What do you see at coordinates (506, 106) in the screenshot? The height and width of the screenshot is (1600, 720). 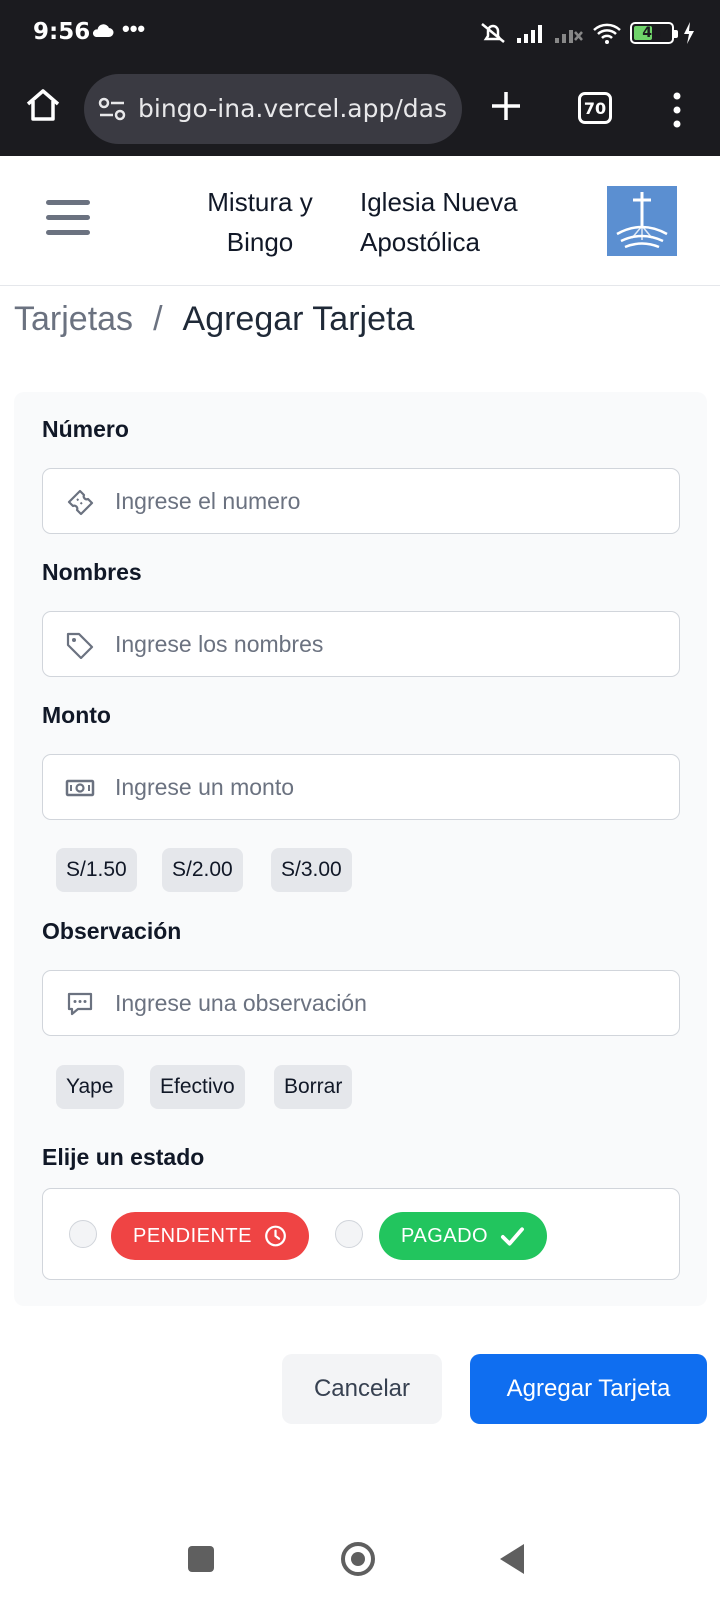 I see `new-tab-icon` at bounding box center [506, 106].